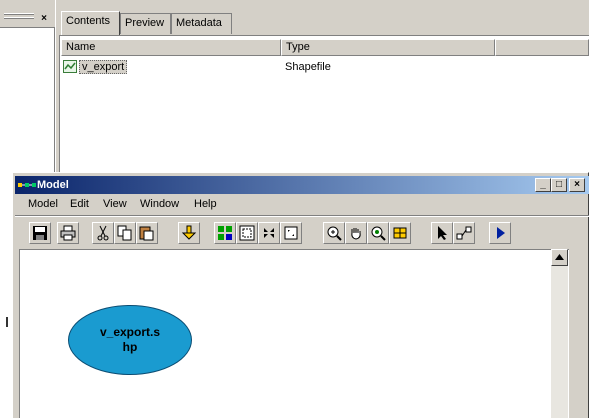 Image resolution: width=589 pixels, height=418 pixels. What do you see at coordinates (269, 233) in the screenshot?
I see `zoom-in-fixed-icon` at bounding box center [269, 233].